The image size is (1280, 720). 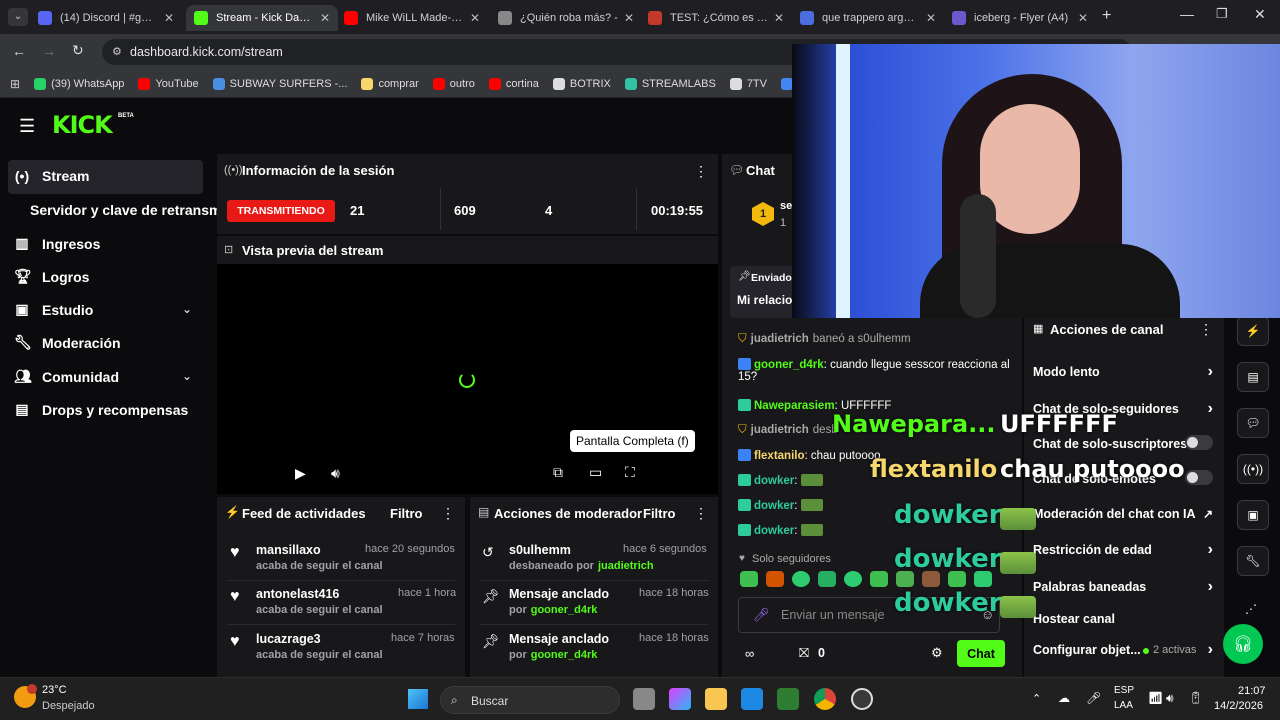 What do you see at coordinates (1036, 698) in the screenshot?
I see `tray-chevron-icon: ⌃` at bounding box center [1036, 698].